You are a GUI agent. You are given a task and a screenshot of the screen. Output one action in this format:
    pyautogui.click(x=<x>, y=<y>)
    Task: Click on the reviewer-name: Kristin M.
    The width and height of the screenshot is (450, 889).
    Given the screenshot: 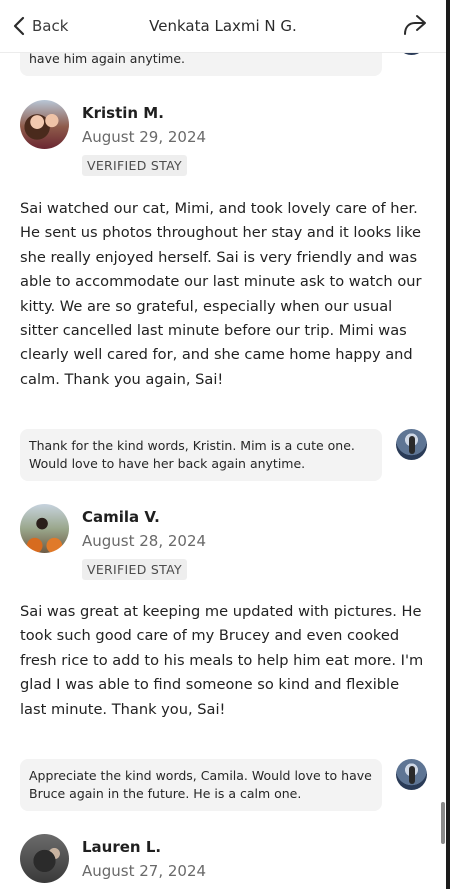 What is the action you would take?
    pyautogui.click(x=123, y=113)
    